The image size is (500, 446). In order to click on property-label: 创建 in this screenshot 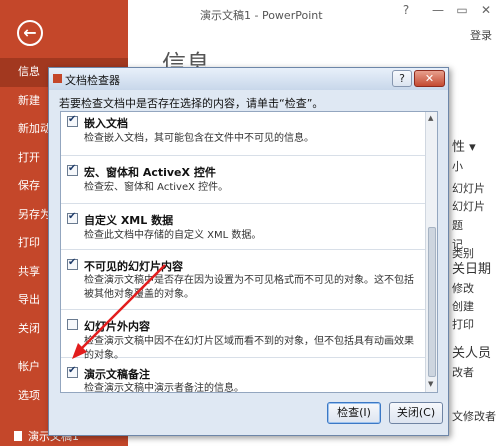, I will do `click(463, 306)`.